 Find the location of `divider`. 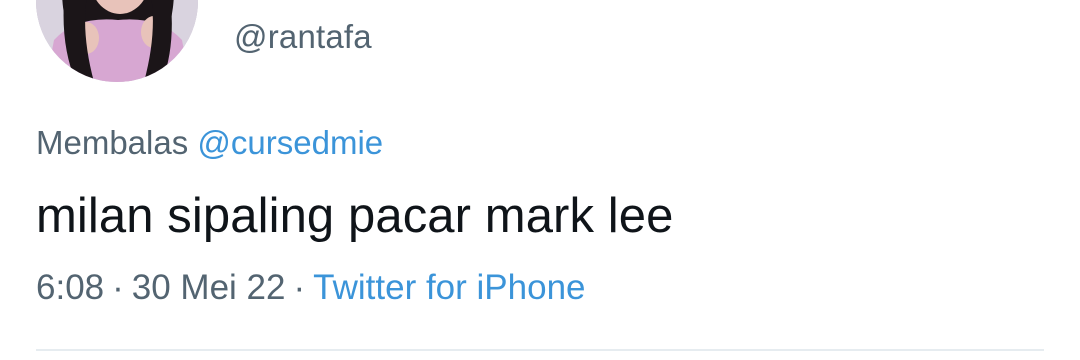

divider is located at coordinates (540, 350).